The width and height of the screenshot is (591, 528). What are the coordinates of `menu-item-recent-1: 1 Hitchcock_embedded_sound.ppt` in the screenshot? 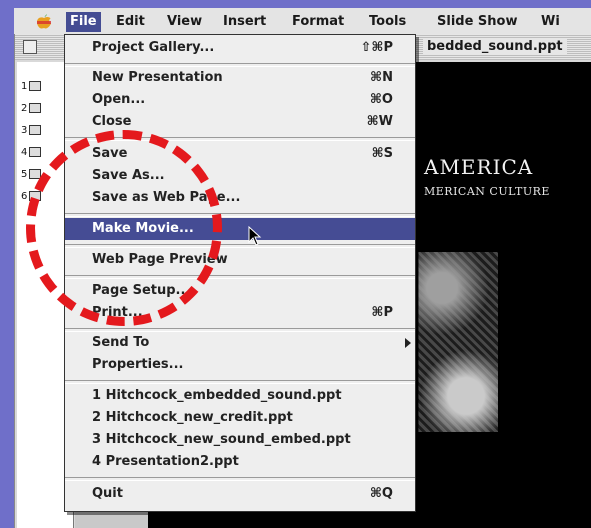 It's located at (240, 396).